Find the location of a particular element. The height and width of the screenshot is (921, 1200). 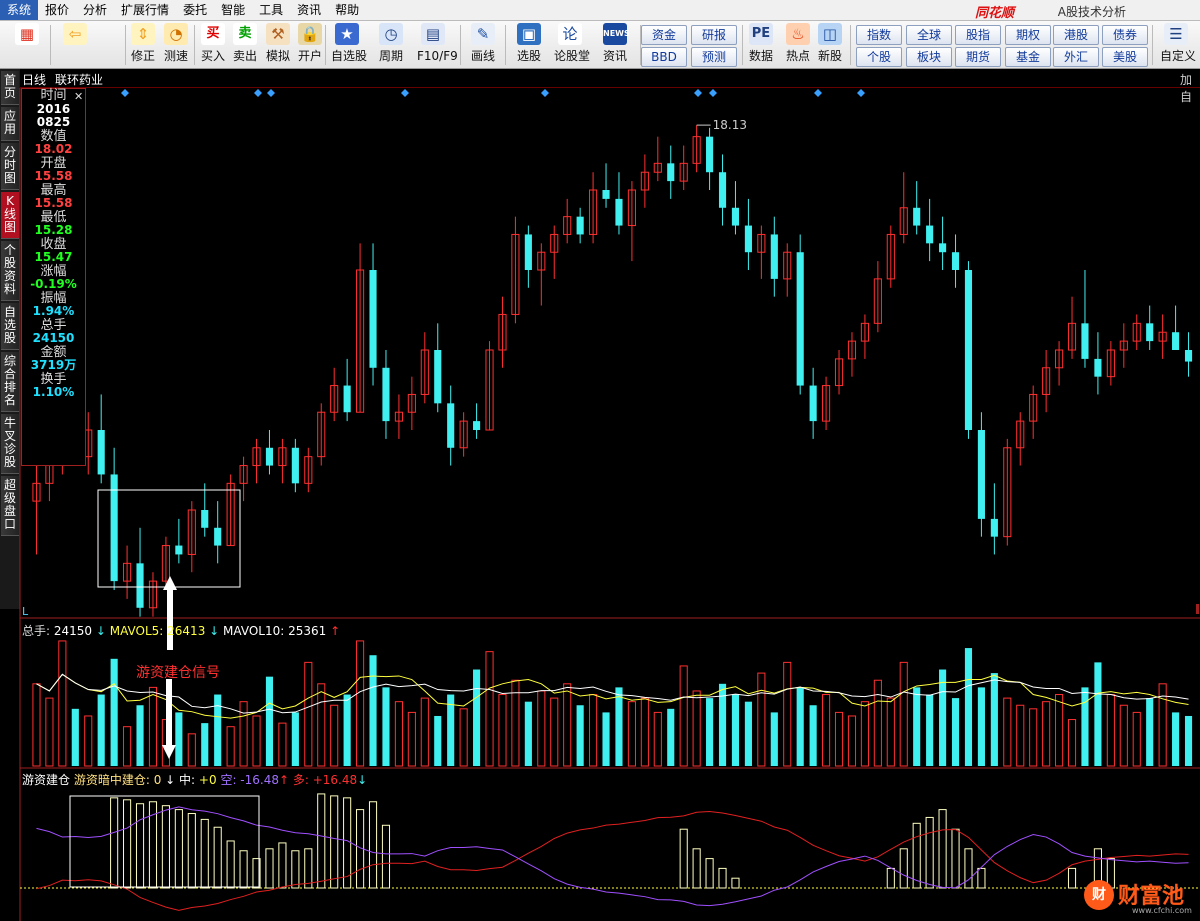

close-icon: ✕ is located at coordinates (78, 96).